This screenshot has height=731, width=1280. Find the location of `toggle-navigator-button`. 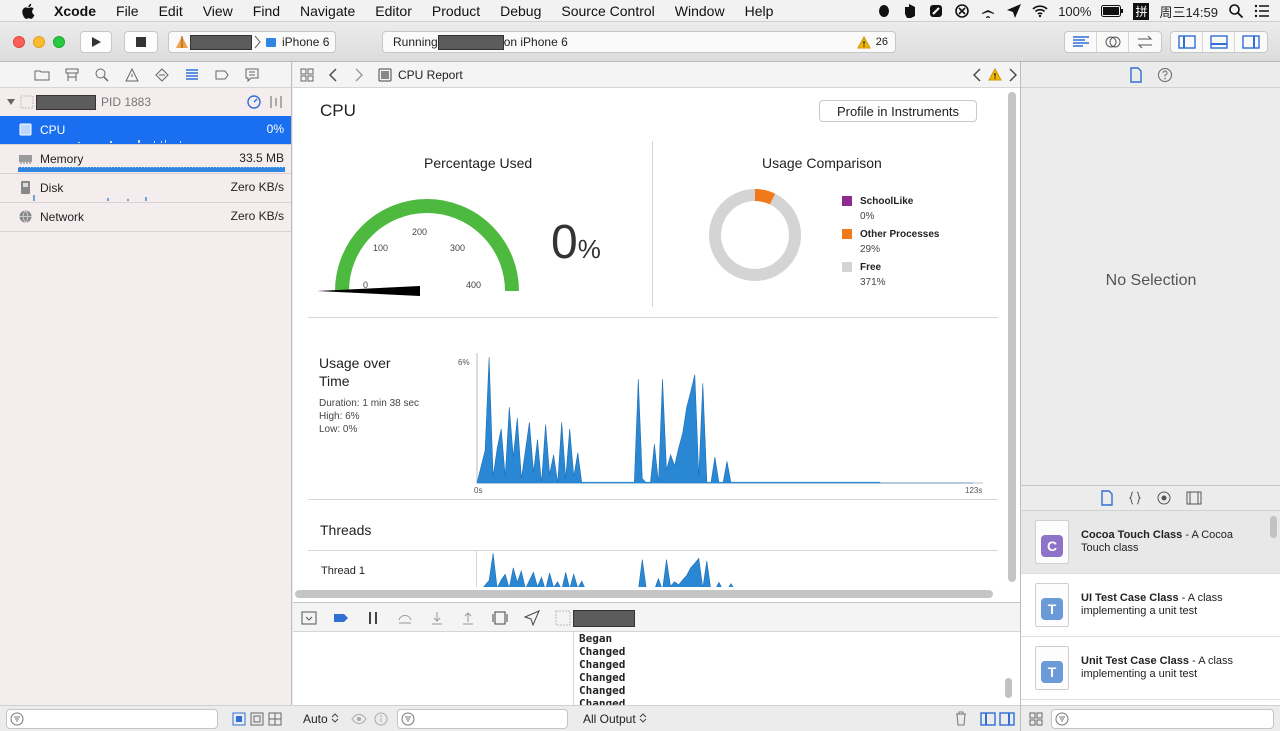

toggle-navigator-button is located at coordinates (1187, 42).